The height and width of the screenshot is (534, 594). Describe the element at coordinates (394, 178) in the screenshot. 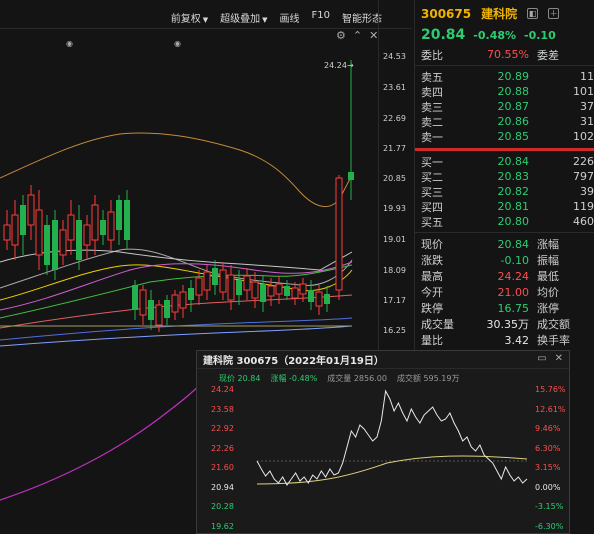

I see `price-tick: 20.85` at that location.